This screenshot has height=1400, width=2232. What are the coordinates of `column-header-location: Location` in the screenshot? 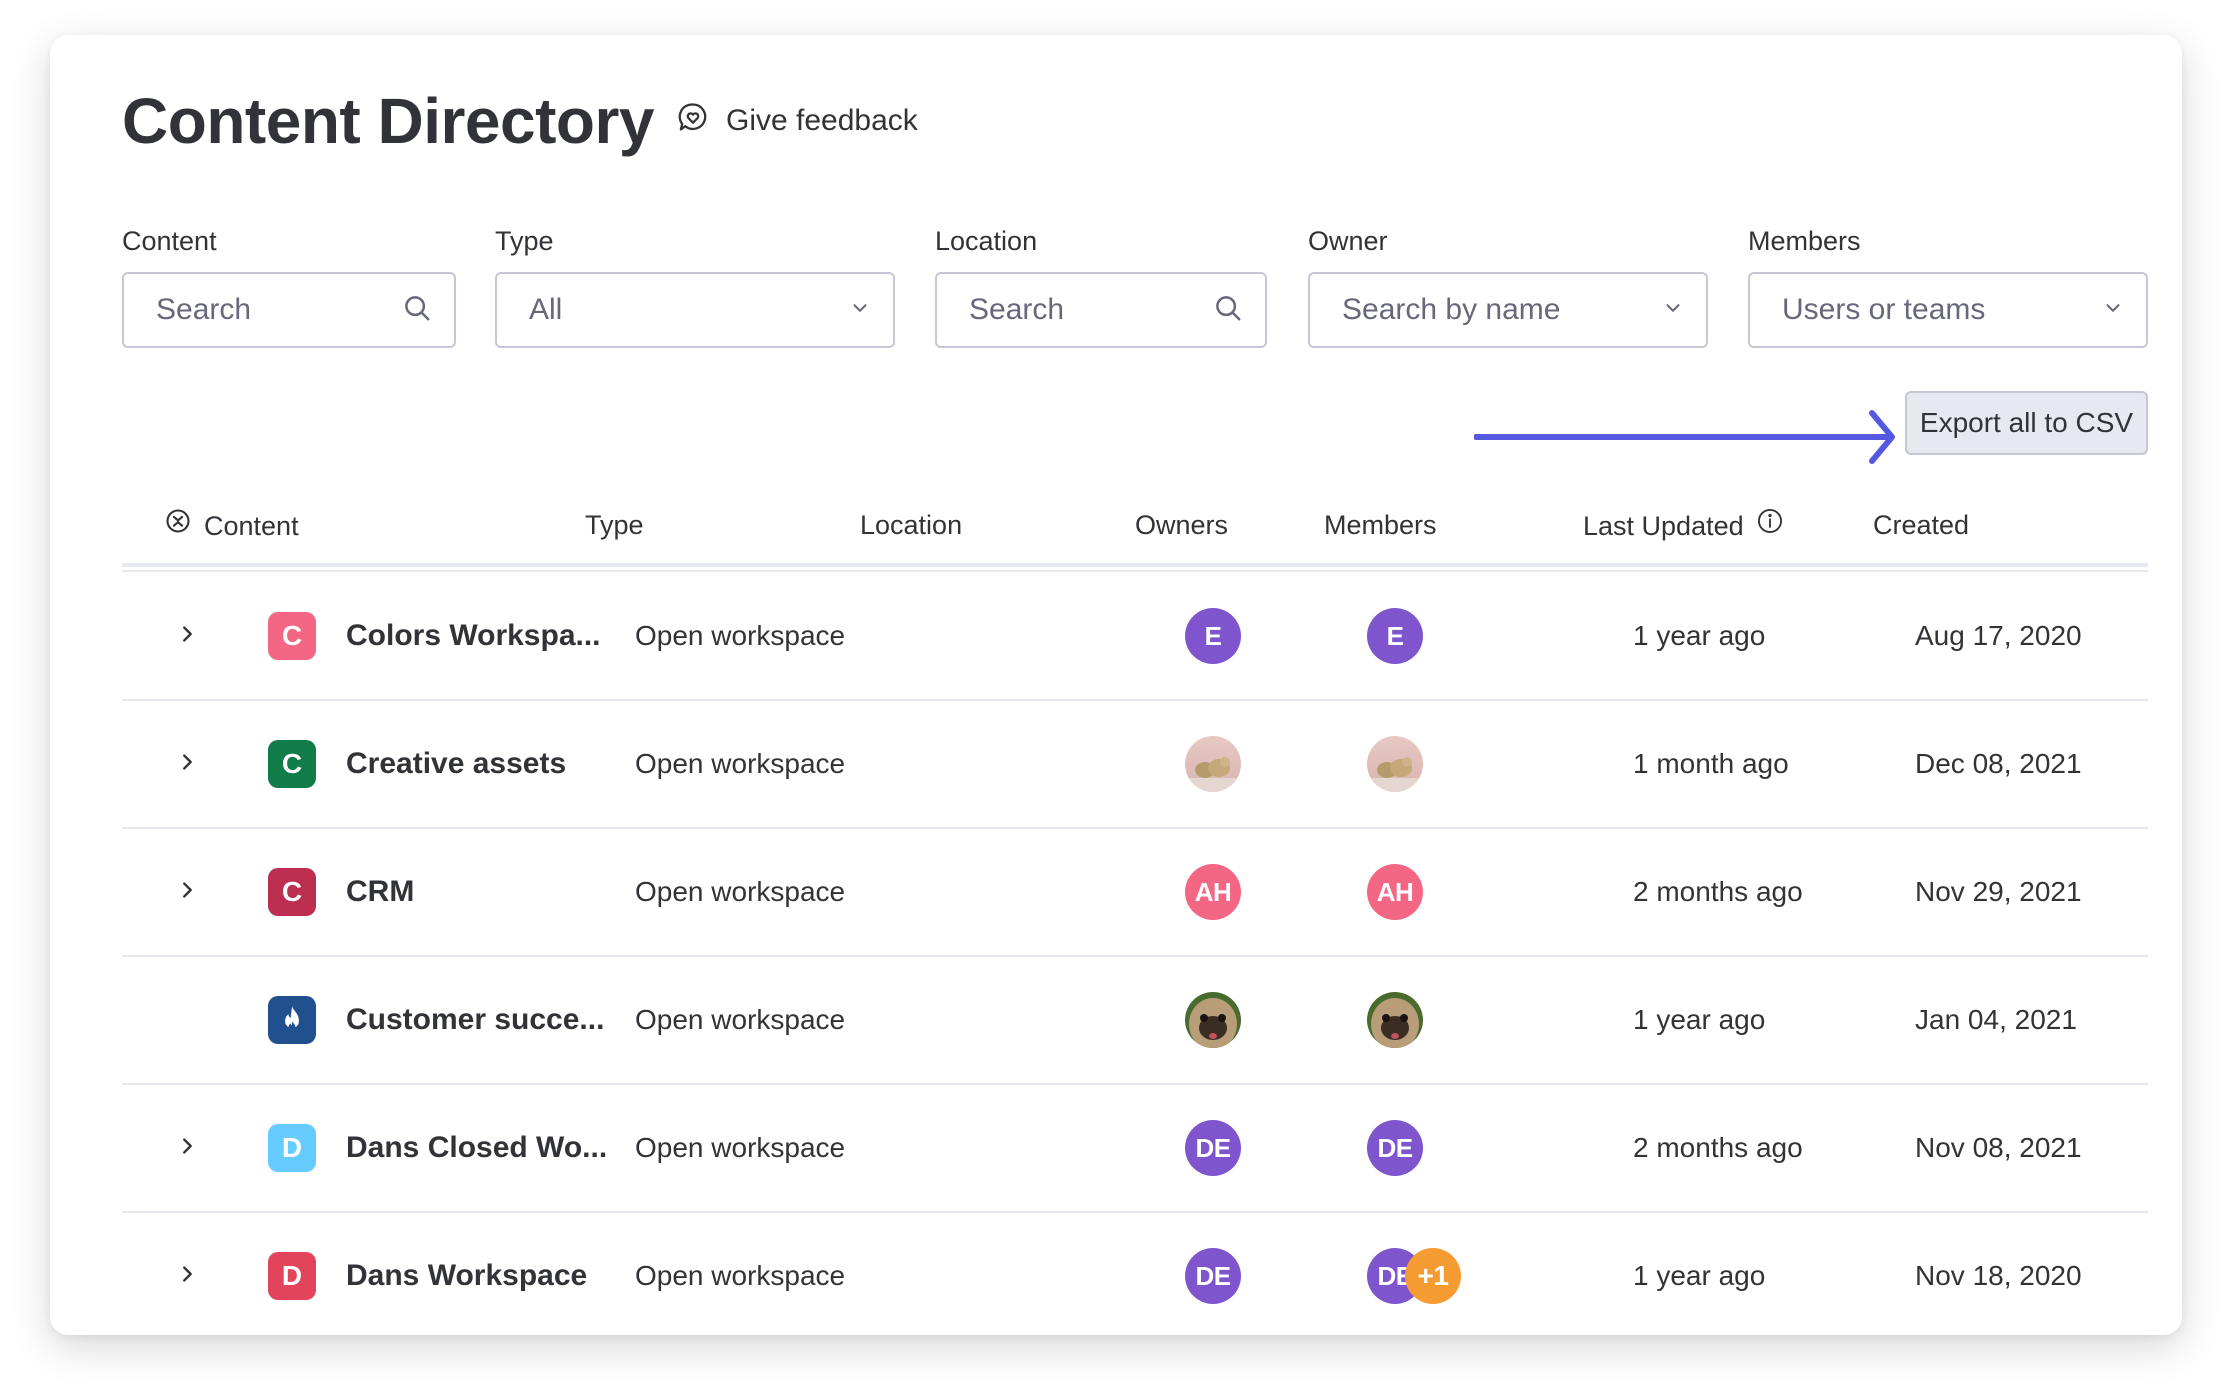 It's located at (911, 525).